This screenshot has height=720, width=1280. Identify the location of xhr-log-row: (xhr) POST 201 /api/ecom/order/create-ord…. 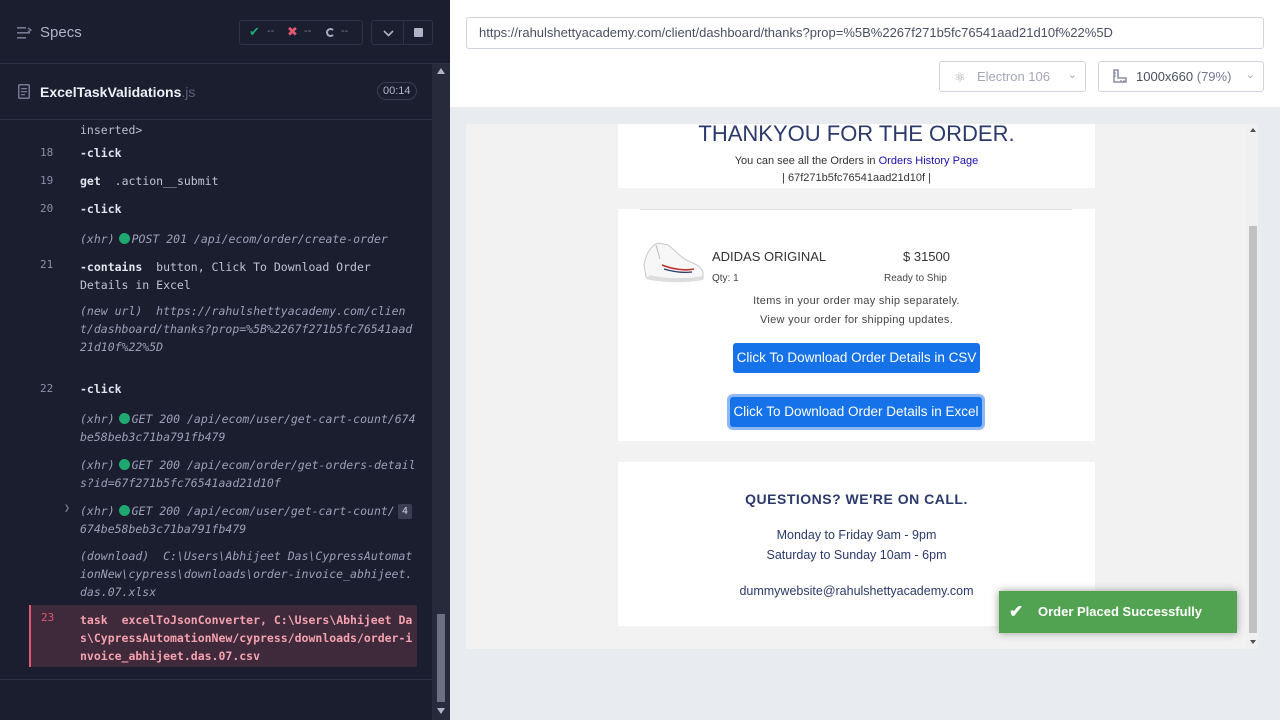
(248, 239).